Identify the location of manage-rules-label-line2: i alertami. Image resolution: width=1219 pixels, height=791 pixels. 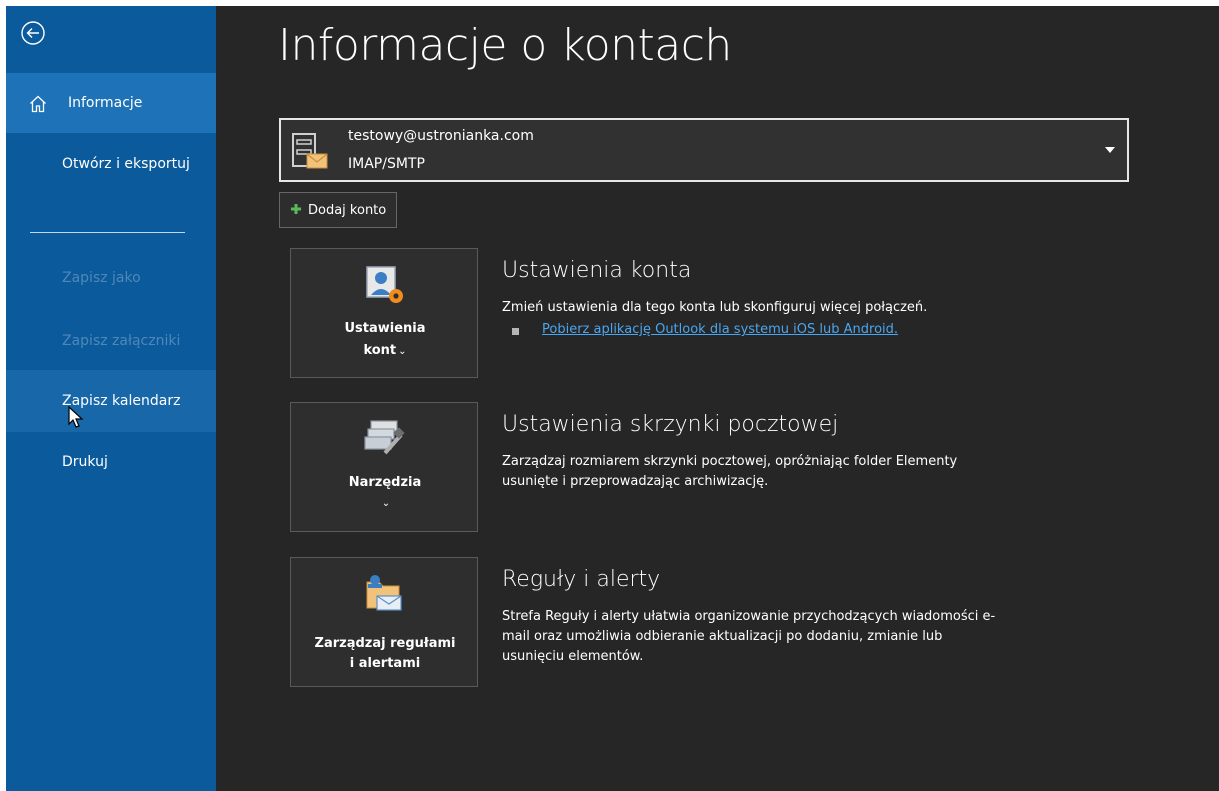
(385, 663).